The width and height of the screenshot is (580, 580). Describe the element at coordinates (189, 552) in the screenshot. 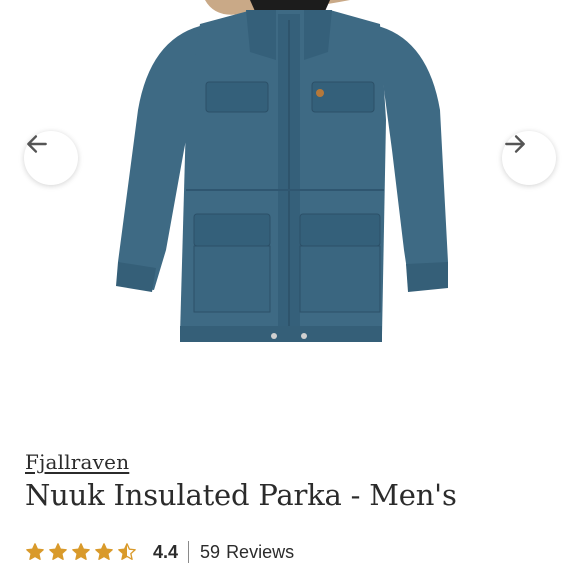

I see `rating-divider` at that location.